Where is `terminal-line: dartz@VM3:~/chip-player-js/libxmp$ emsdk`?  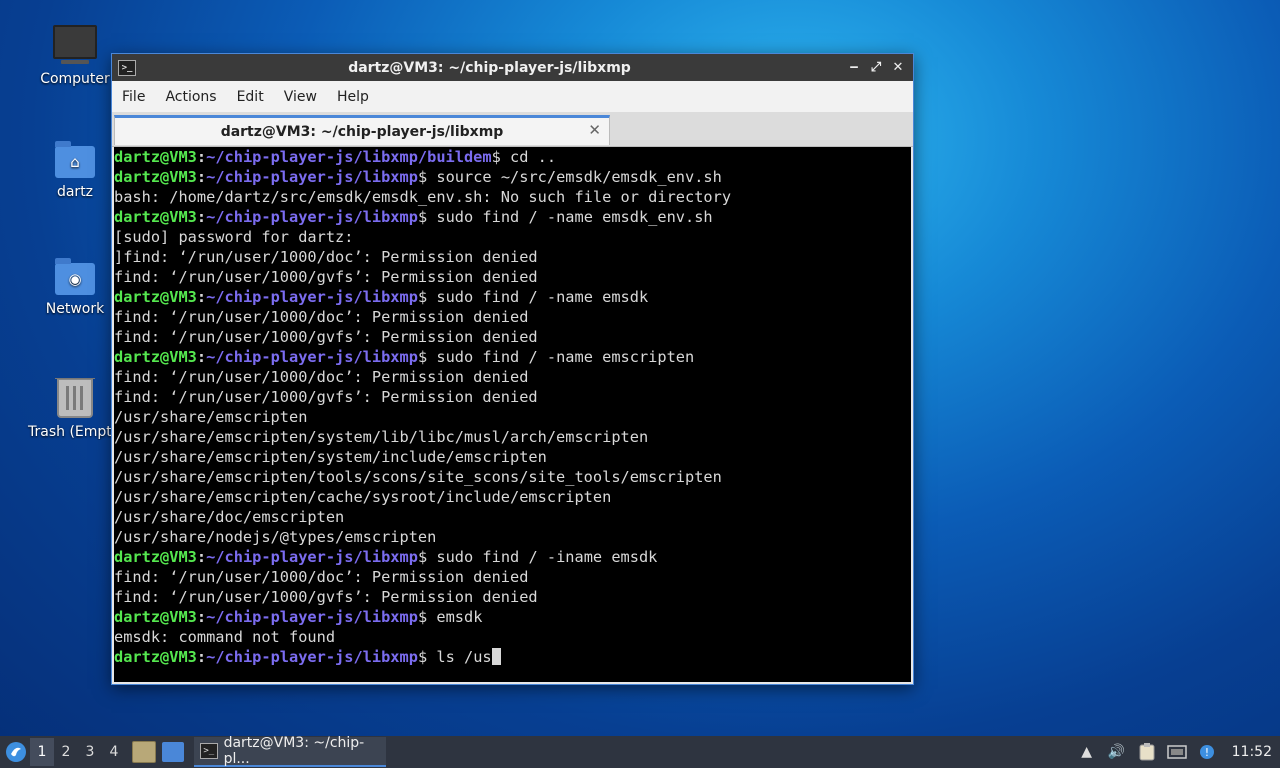
terminal-line: dartz@VM3:~/chip-player-js/libxmp$ emsdk is located at coordinates (298, 617).